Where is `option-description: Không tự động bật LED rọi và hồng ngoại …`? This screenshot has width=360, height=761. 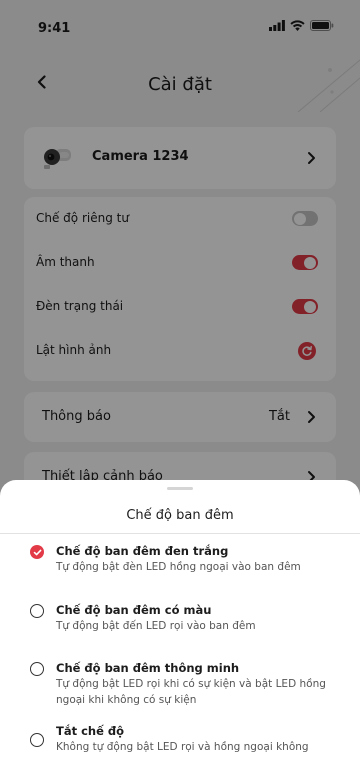 option-description: Không tự động bật LED rọi và hồng ngoại … is located at coordinates (182, 747).